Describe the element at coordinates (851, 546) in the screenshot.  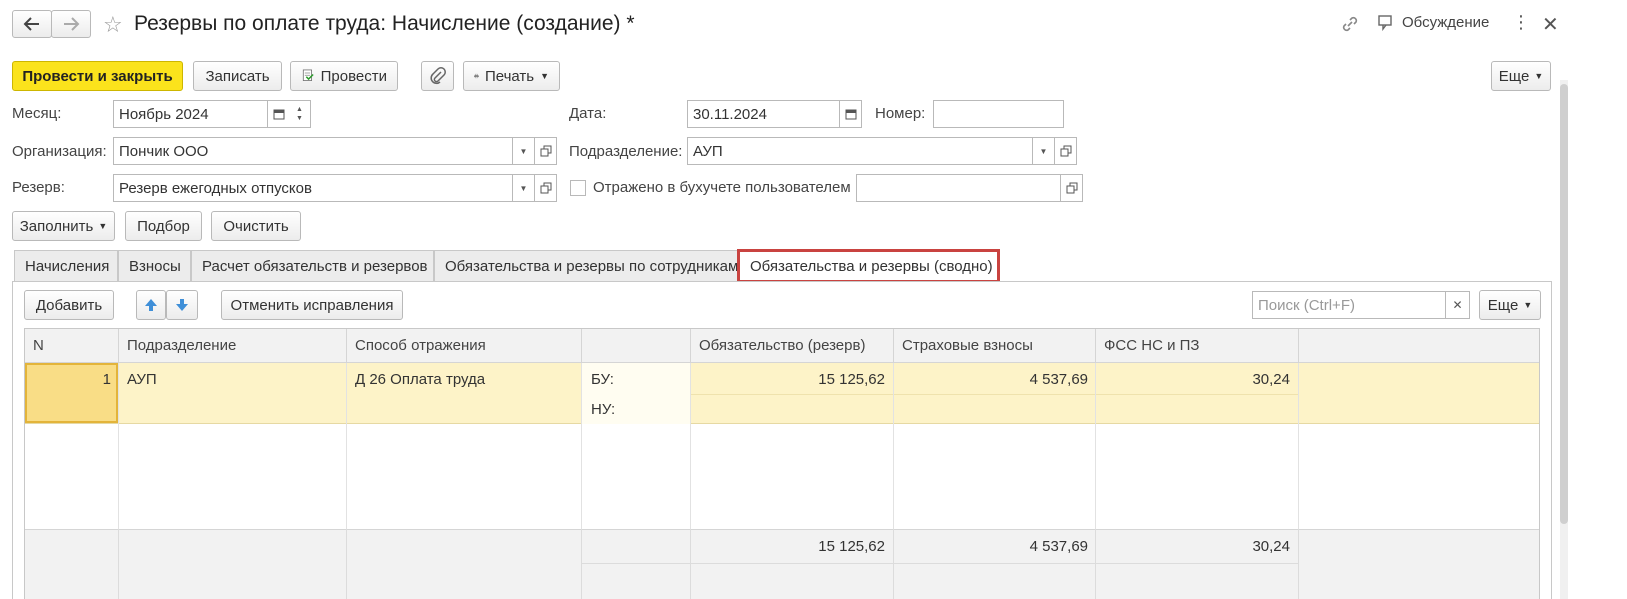
I see `total-obligation: 15 125,62` at that location.